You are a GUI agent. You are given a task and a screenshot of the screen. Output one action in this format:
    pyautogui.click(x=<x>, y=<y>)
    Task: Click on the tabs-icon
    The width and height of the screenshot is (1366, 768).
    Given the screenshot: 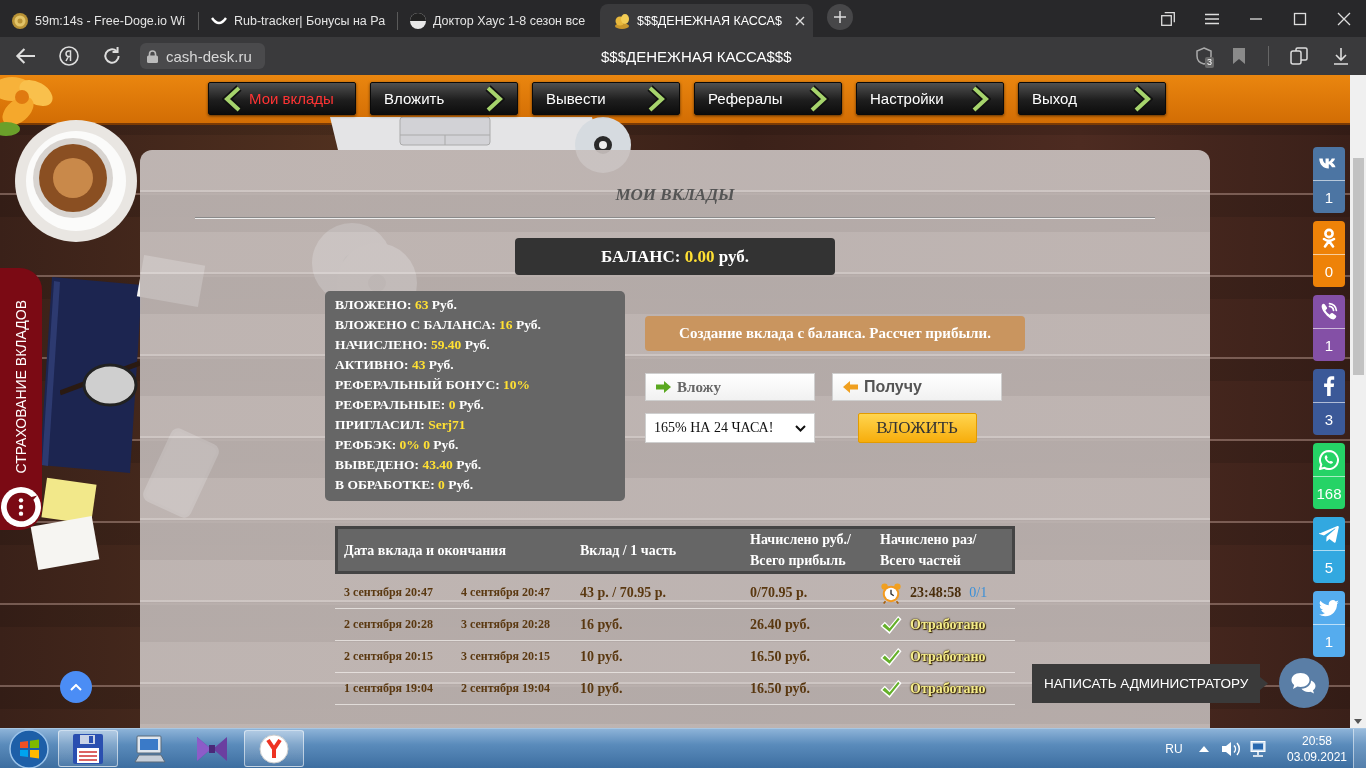 What is the action you would take?
    pyautogui.click(x=1168, y=18)
    